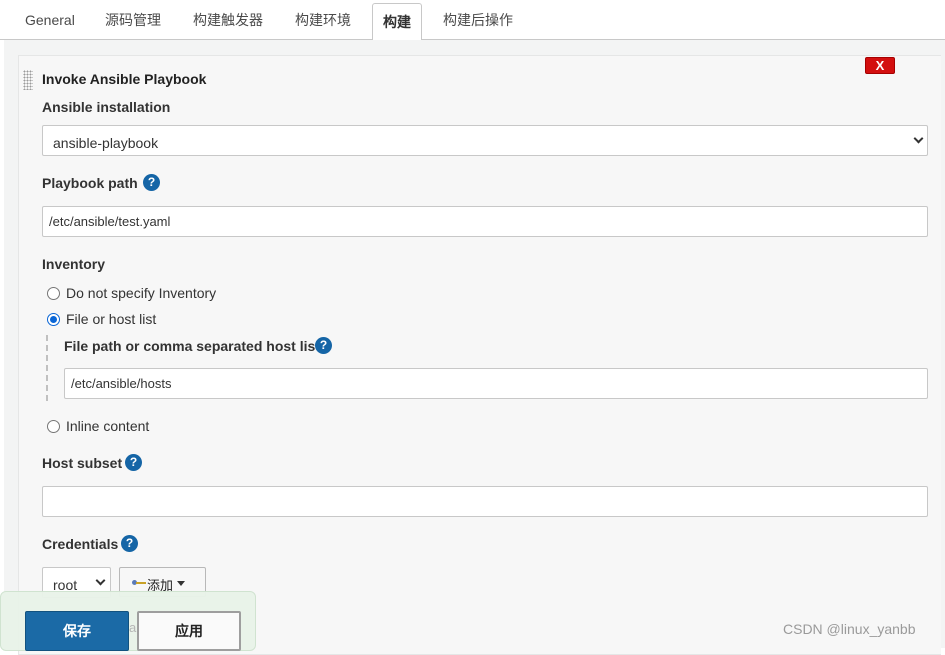  Describe the element at coordinates (496, 383) in the screenshot. I see `host-list-input` at that location.